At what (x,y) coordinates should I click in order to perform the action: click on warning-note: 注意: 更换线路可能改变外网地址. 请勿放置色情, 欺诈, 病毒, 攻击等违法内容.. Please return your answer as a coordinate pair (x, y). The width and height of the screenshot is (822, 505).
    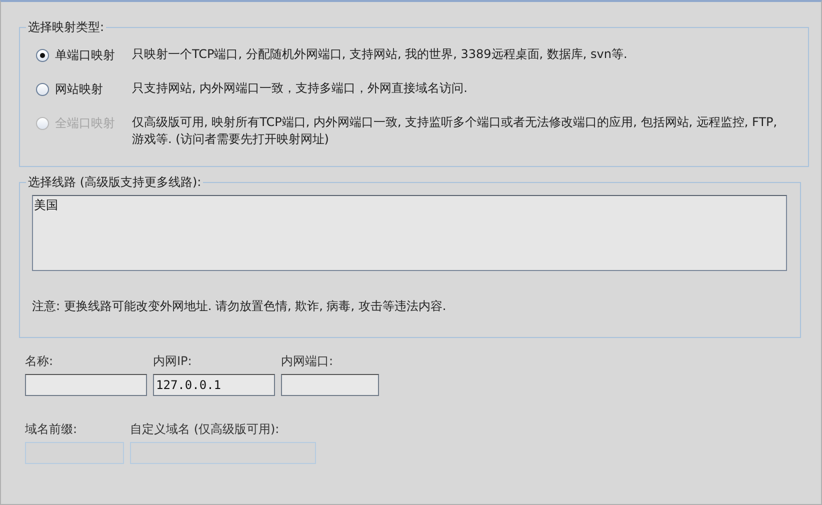
    Looking at the image, I should click on (240, 306).